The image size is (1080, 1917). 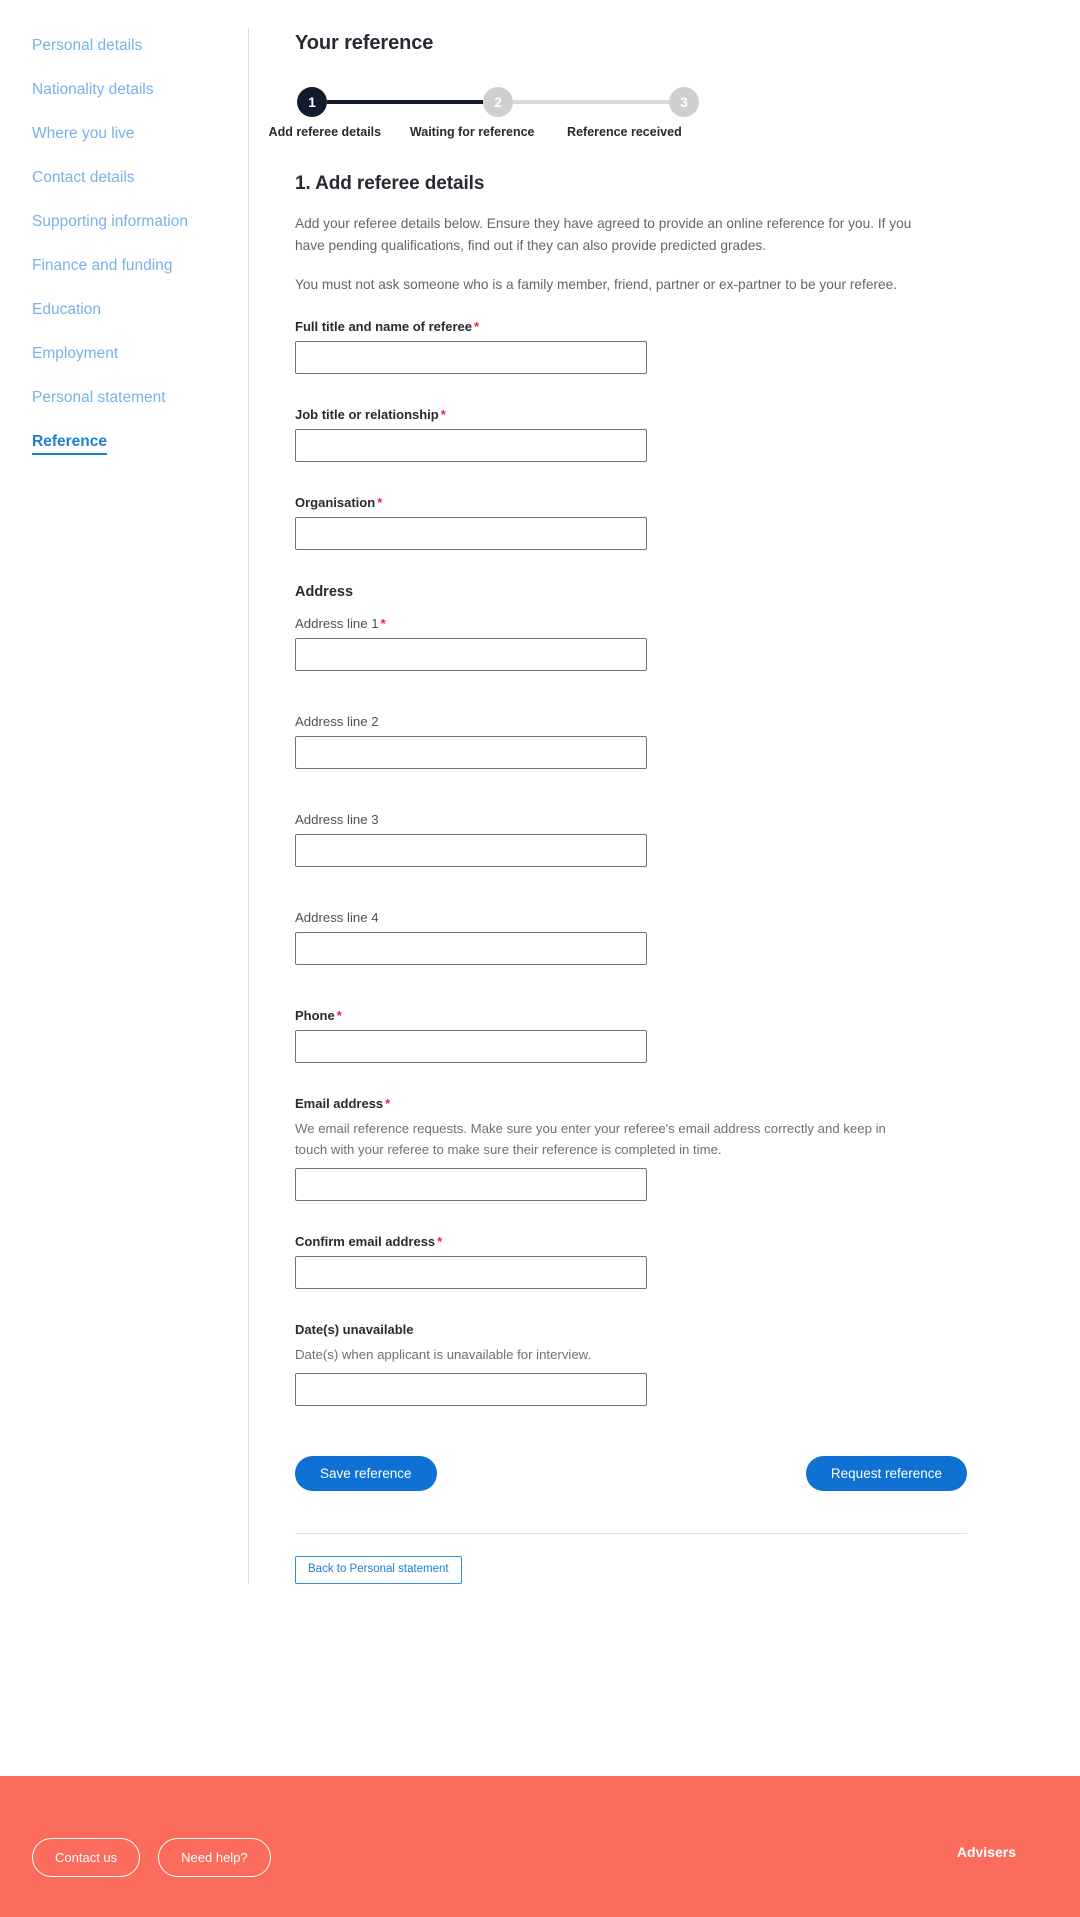 I want to click on section-title: 1. Add referee details, so click(x=390, y=183).